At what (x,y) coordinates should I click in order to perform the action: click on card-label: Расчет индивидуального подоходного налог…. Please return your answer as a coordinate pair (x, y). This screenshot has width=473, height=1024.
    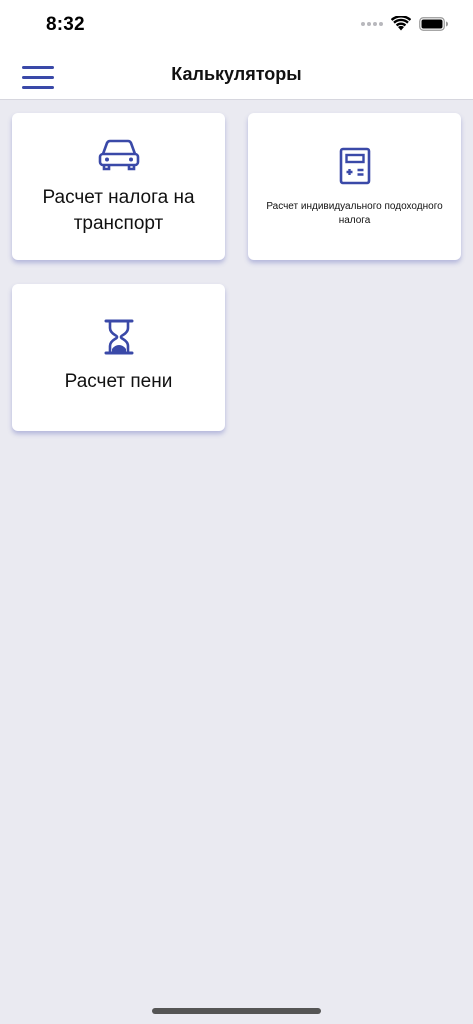
    Looking at the image, I should click on (354, 213).